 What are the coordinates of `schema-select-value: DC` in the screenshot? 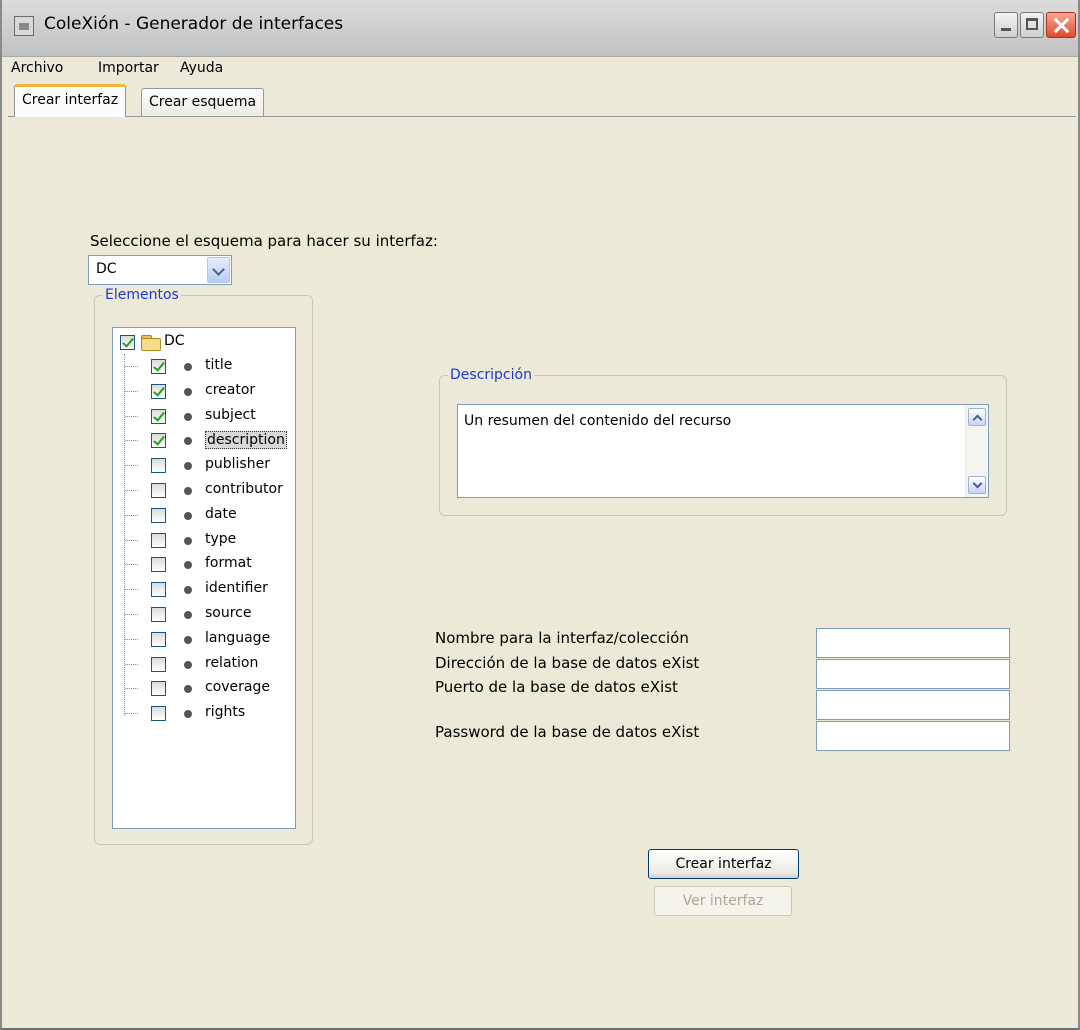 It's located at (106, 269).